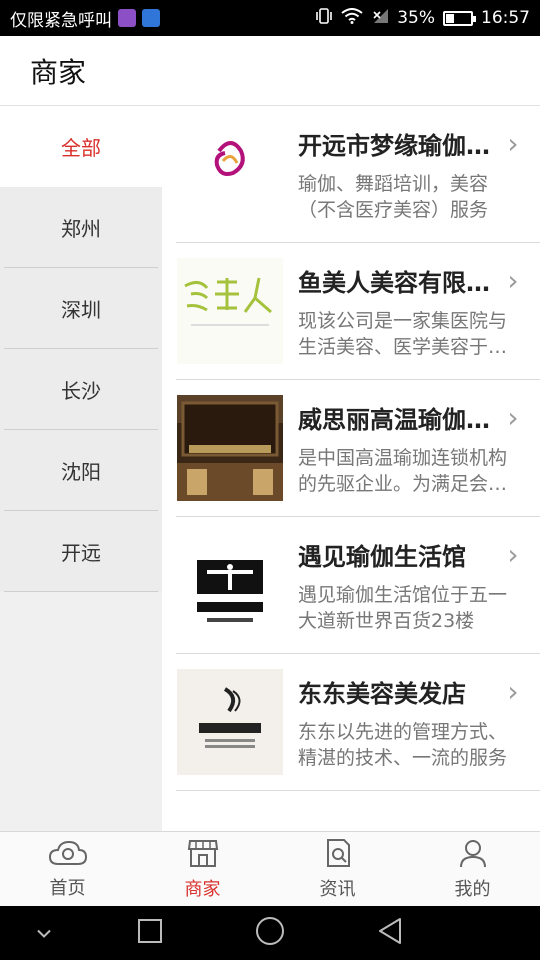  I want to click on yujian-yoga-logo, so click(230, 585).